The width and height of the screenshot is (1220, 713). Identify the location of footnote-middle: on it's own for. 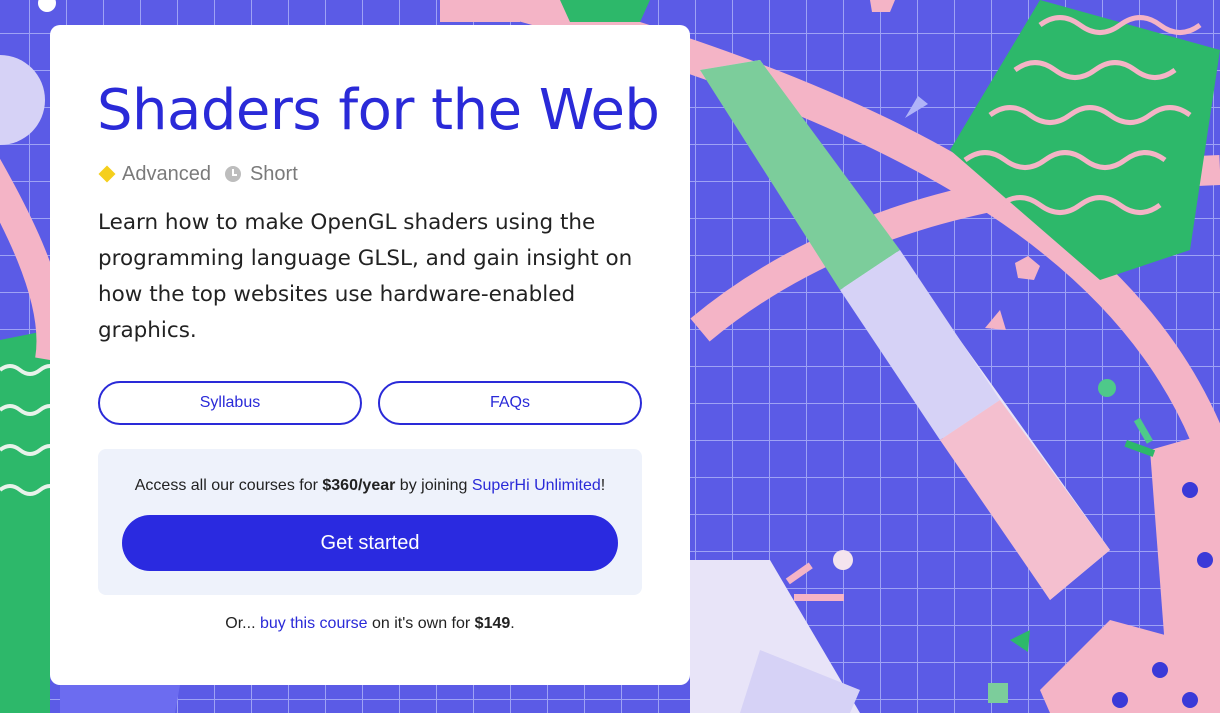
(421, 623).